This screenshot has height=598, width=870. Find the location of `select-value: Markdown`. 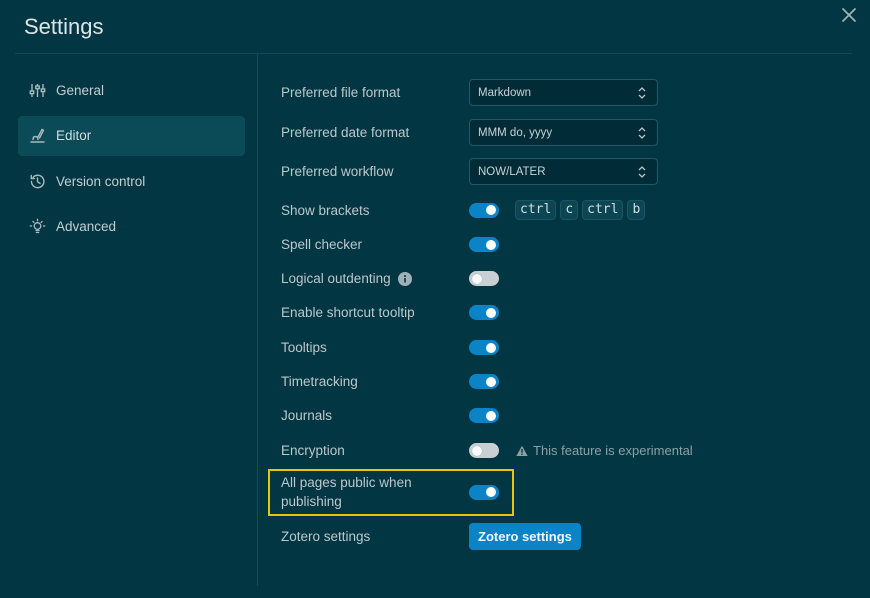

select-value: Markdown is located at coordinates (505, 92).